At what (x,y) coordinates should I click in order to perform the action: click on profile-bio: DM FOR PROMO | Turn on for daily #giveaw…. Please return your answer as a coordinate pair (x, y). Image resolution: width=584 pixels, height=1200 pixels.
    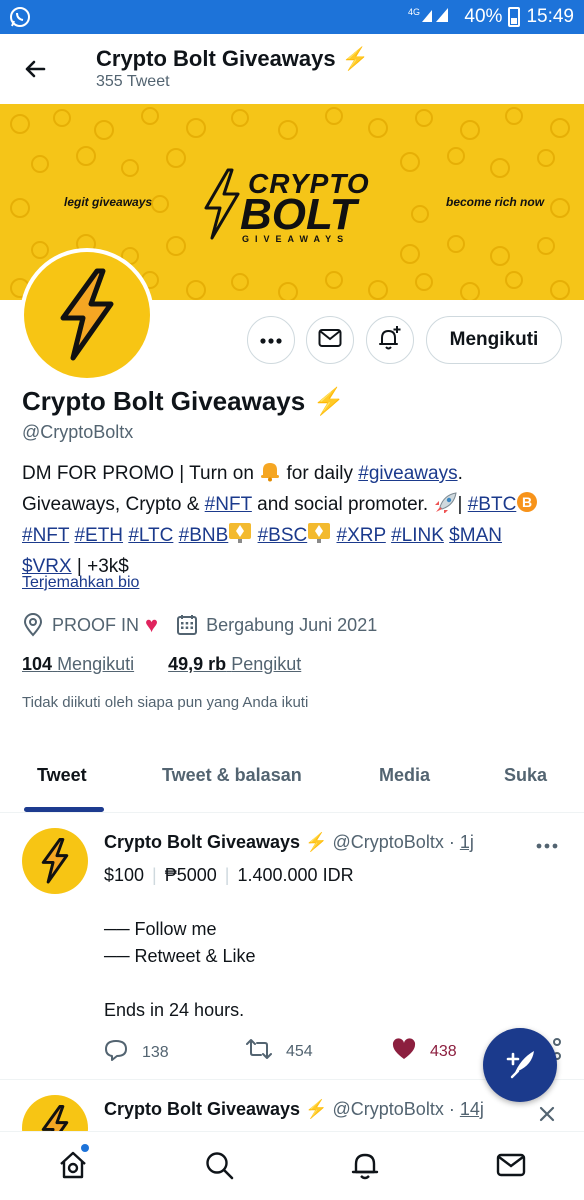
    Looking at the image, I should click on (294, 520).